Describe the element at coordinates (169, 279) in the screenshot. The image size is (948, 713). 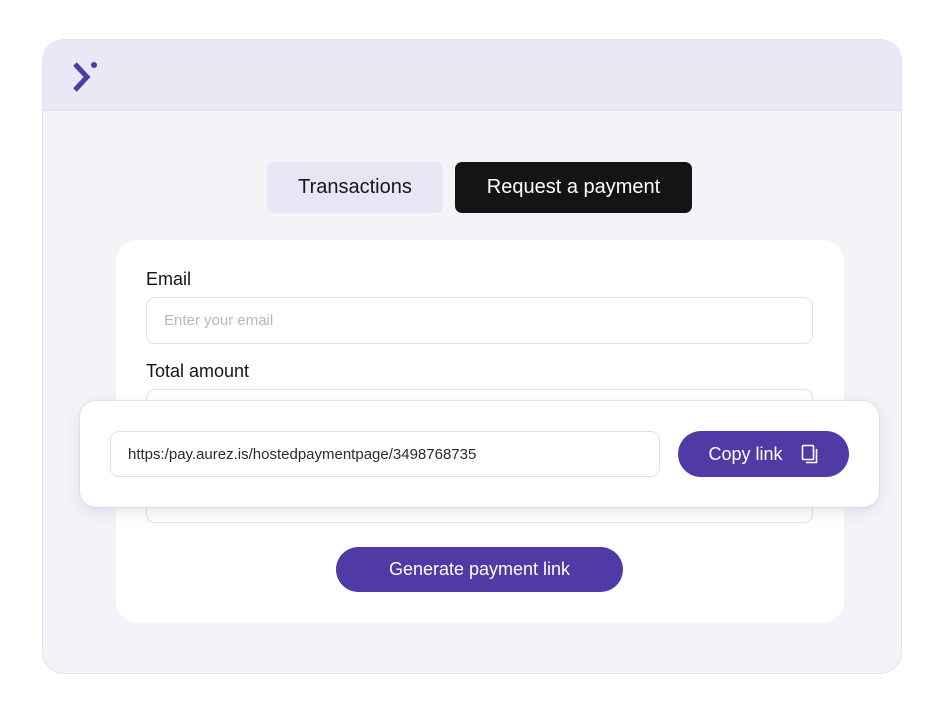
I see `email-label: Email` at that location.